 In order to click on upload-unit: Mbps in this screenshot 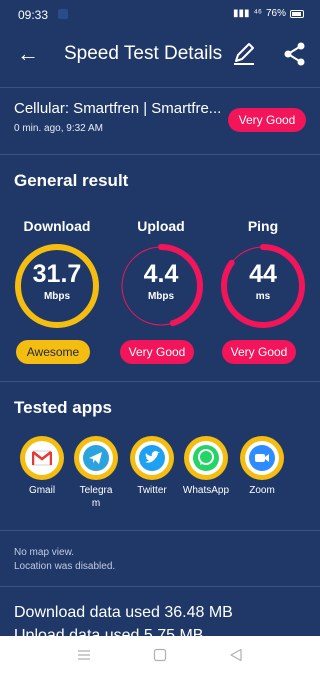, I will do `click(161, 296)`.